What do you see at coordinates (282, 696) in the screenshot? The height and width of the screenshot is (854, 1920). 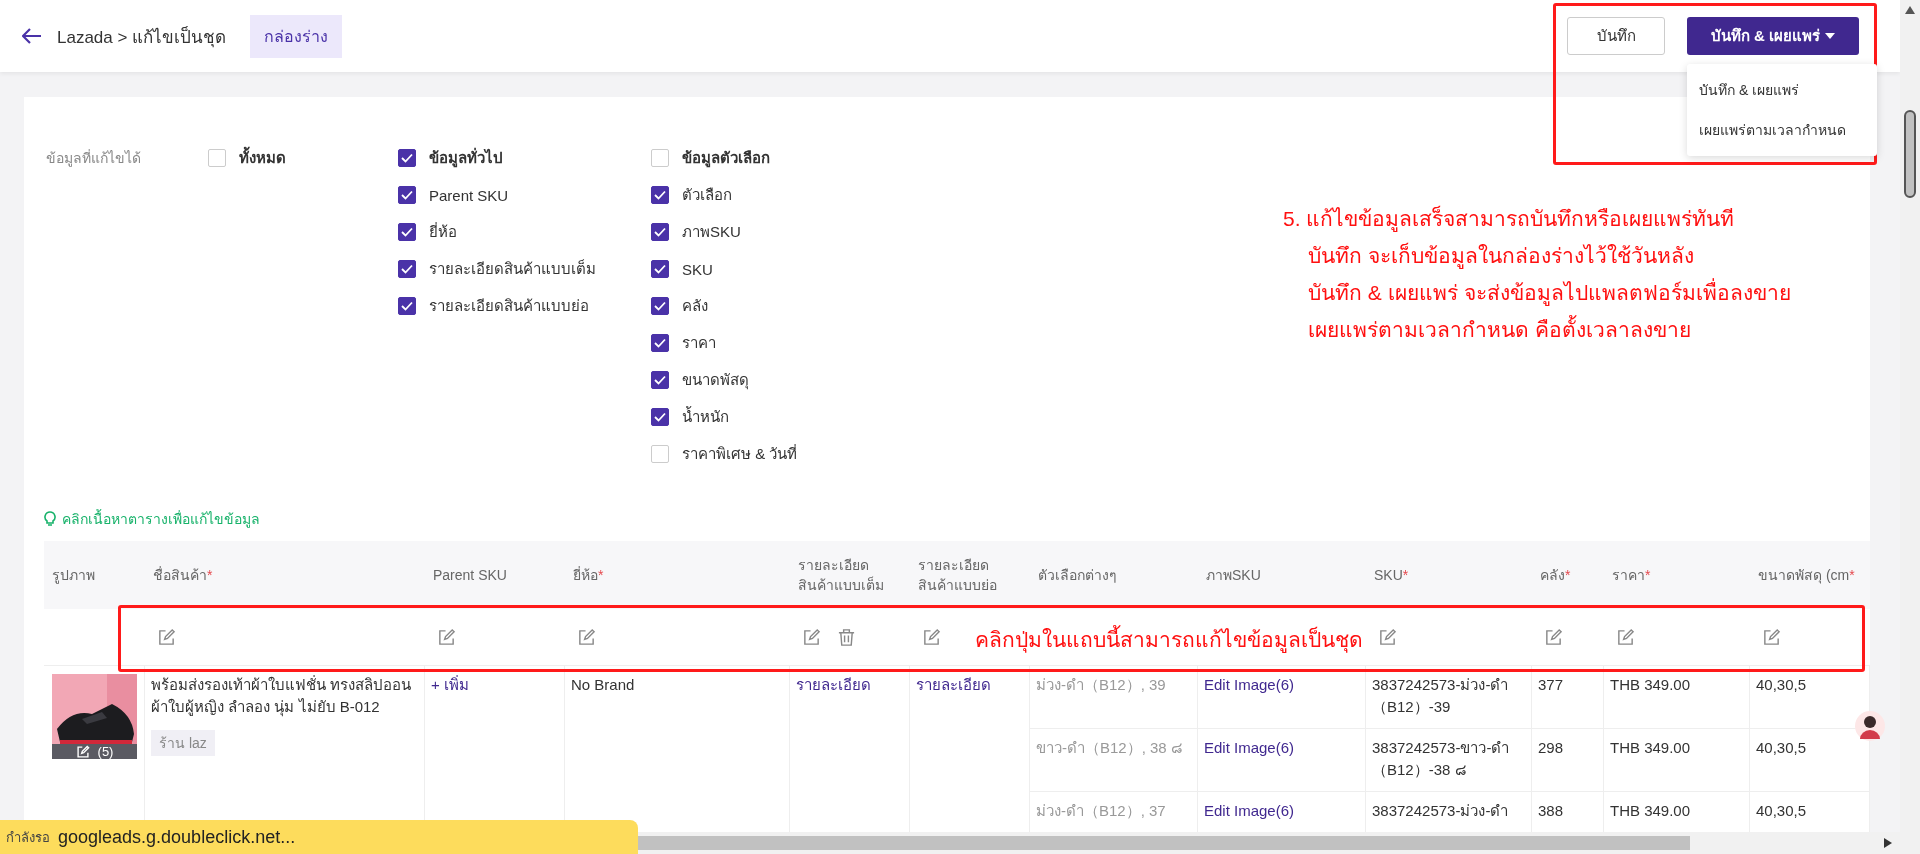 I see `product-name: พร้อมส่งรองเท้าผ้าใบแฟชั่น ทรงสลิปออน ผ้าใบผู้หญิง ลำลอง นุ่ม ไม่ยับ B-012` at bounding box center [282, 696].